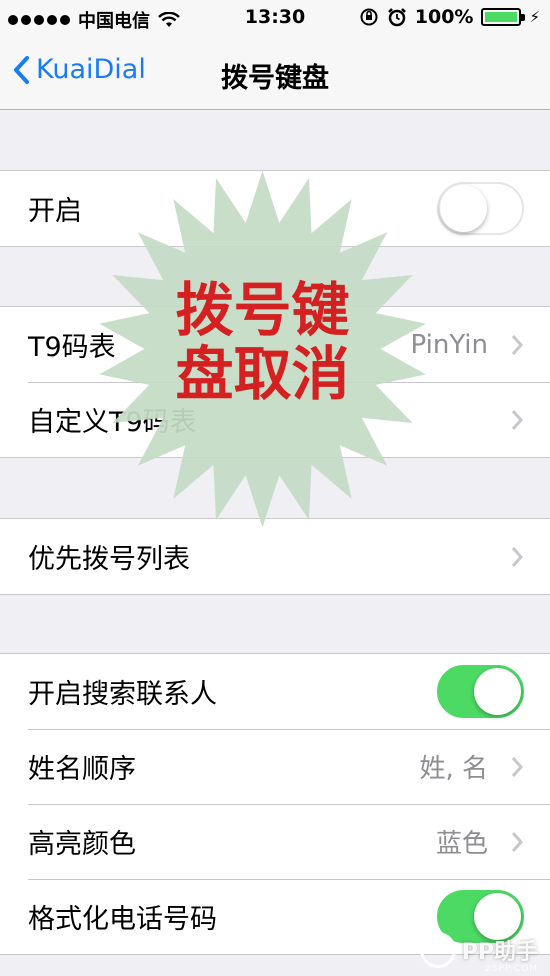 This screenshot has height=976, width=550. Describe the element at coordinates (396, 17) in the screenshot. I see `alarm-icon` at that location.